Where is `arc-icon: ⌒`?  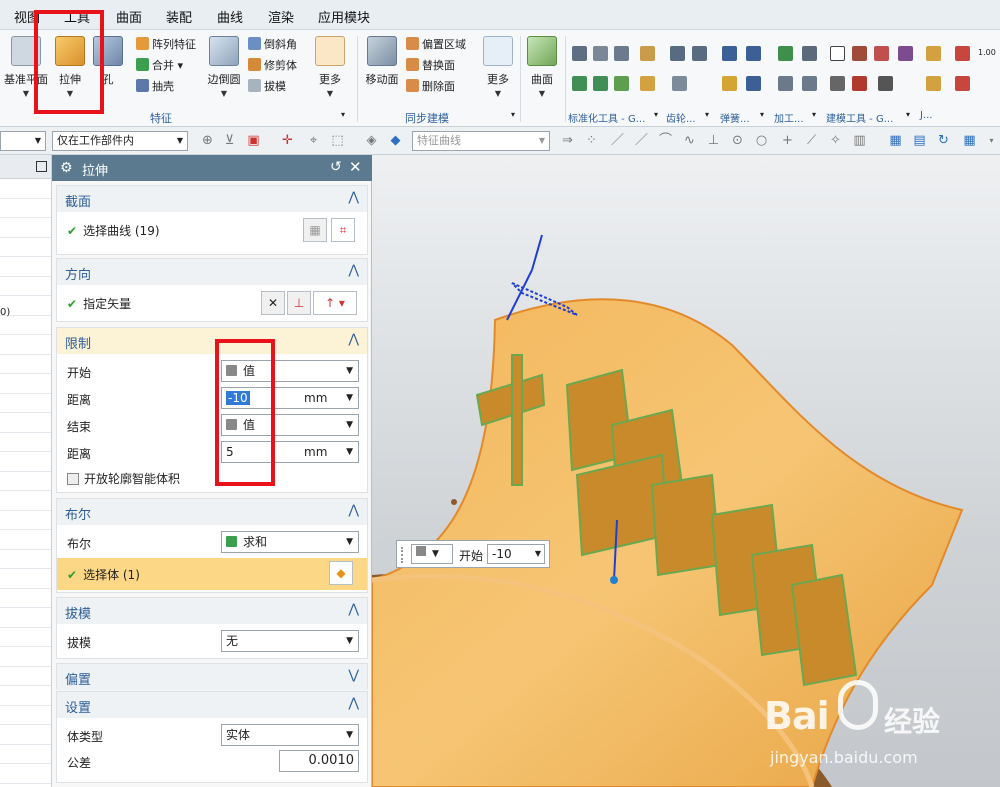
arc-icon: ⌒ is located at coordinates (665, 140).